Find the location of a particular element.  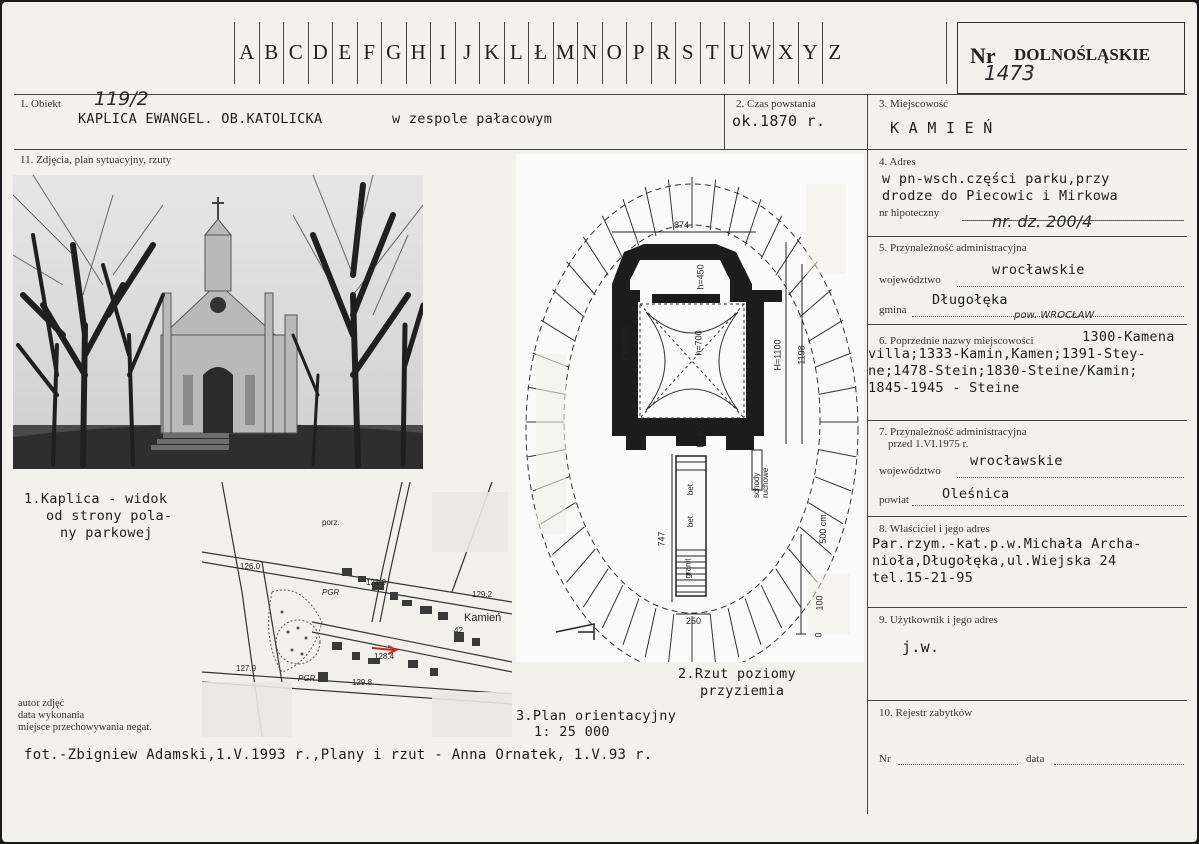

map-pgr2: PGR is located at coordinates (307, 678).